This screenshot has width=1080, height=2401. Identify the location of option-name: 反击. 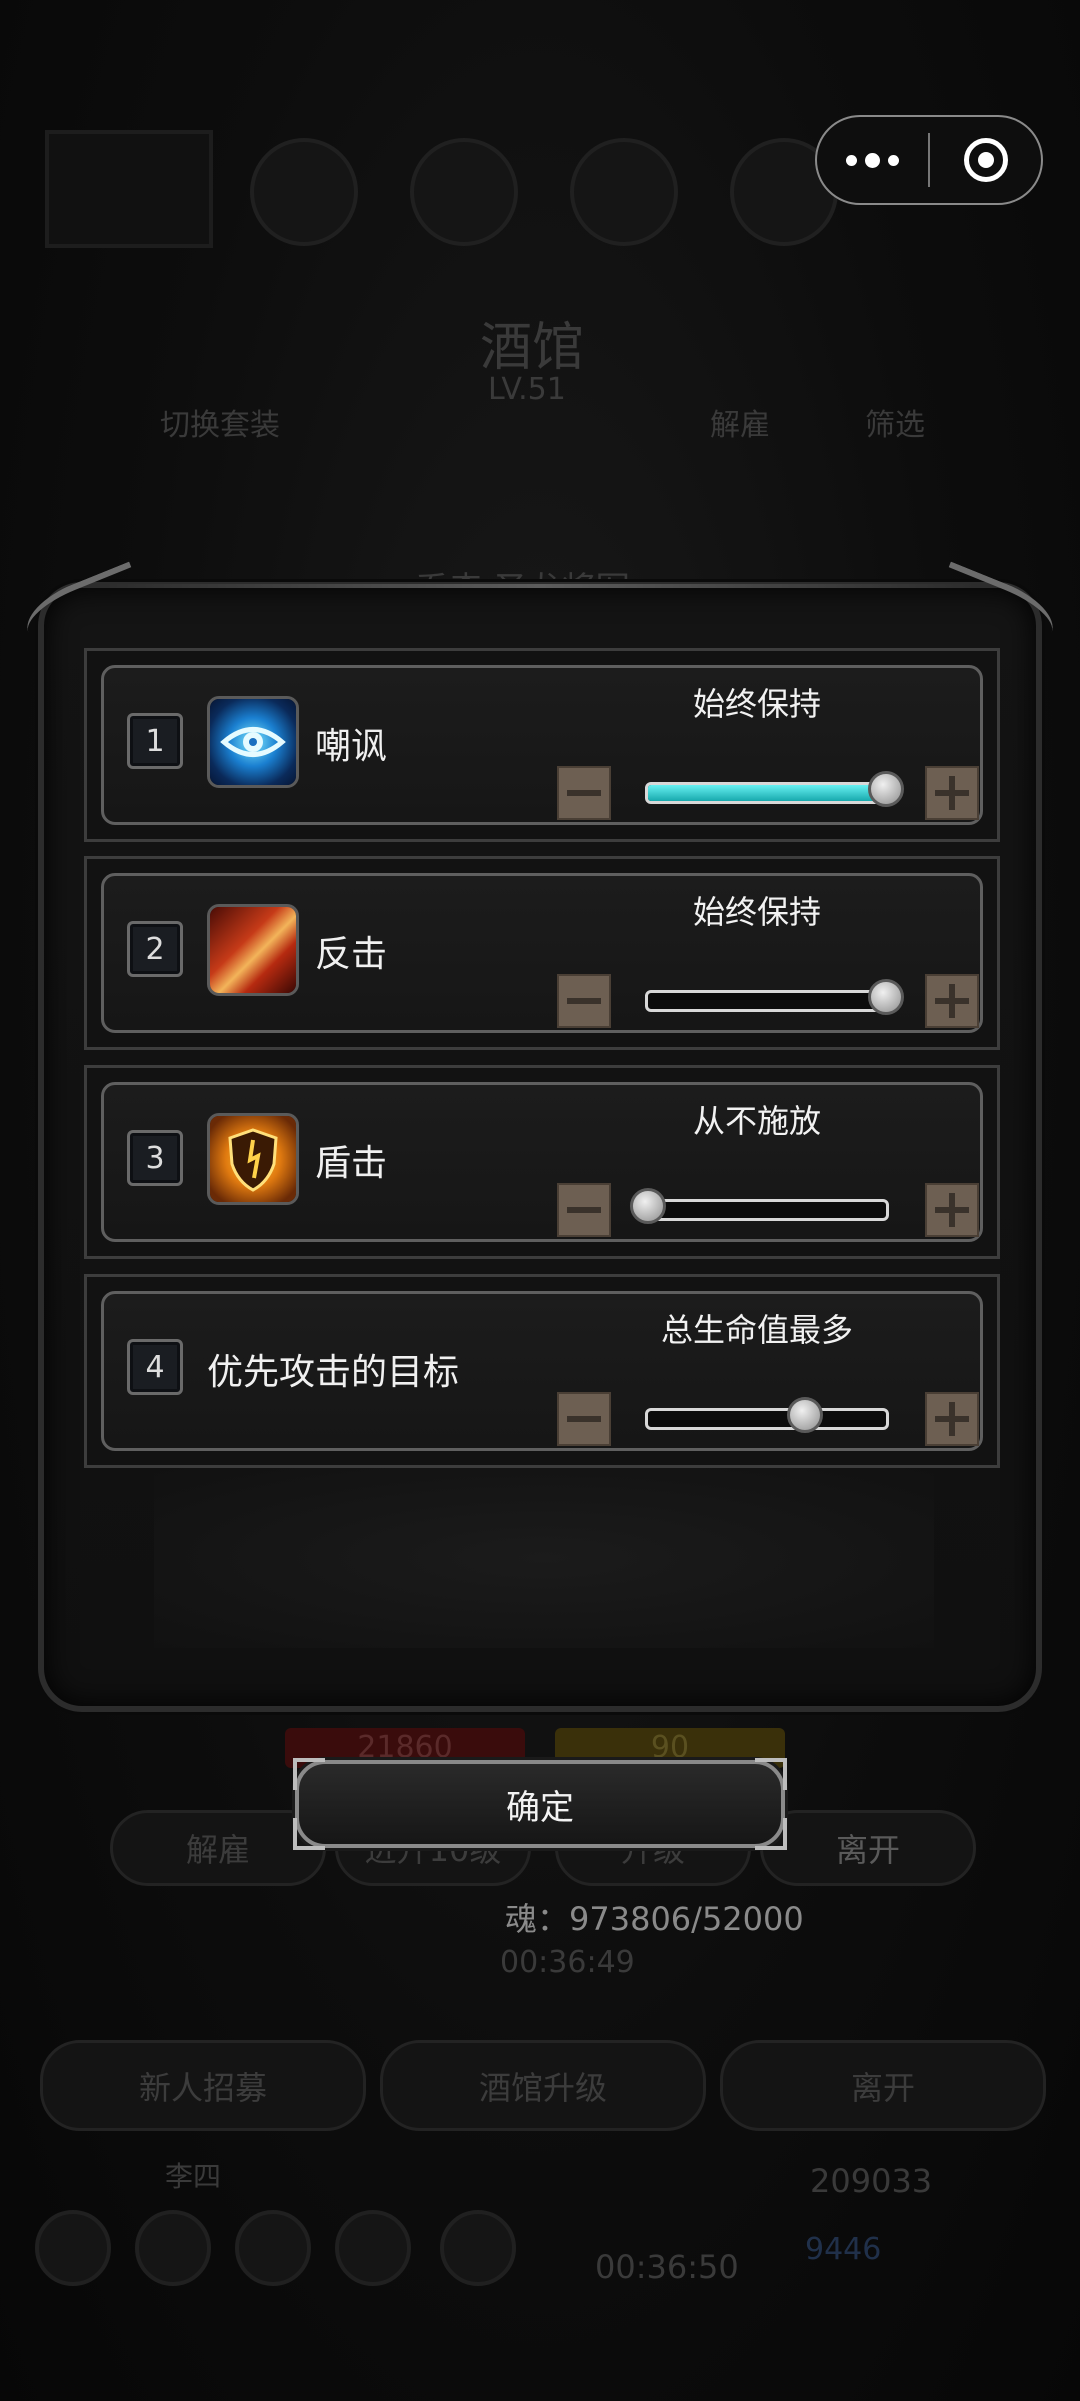
(351, 954).